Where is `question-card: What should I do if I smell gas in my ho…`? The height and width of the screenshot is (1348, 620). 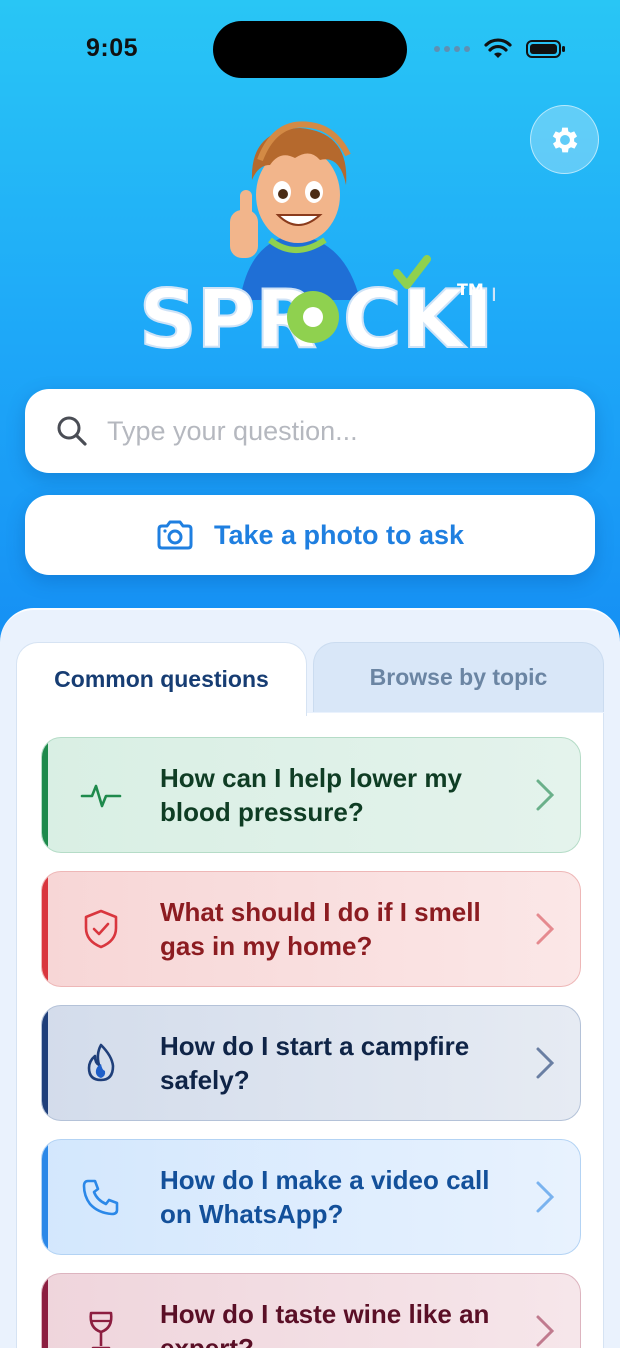
question-card: What should I do if I smell gas in my ho… is located at coordinates (311, 929).